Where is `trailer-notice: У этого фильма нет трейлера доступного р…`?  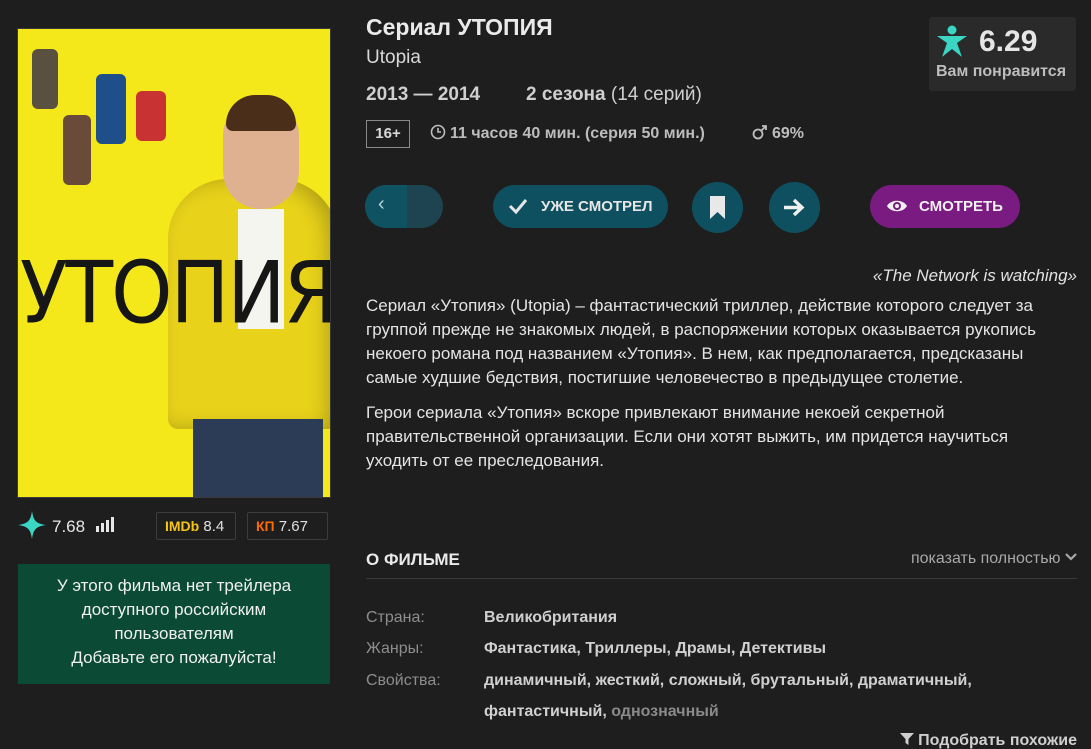 trailer-notice: У этого фильма нет трейлера доступного р… is located at coordinates (174, 624).